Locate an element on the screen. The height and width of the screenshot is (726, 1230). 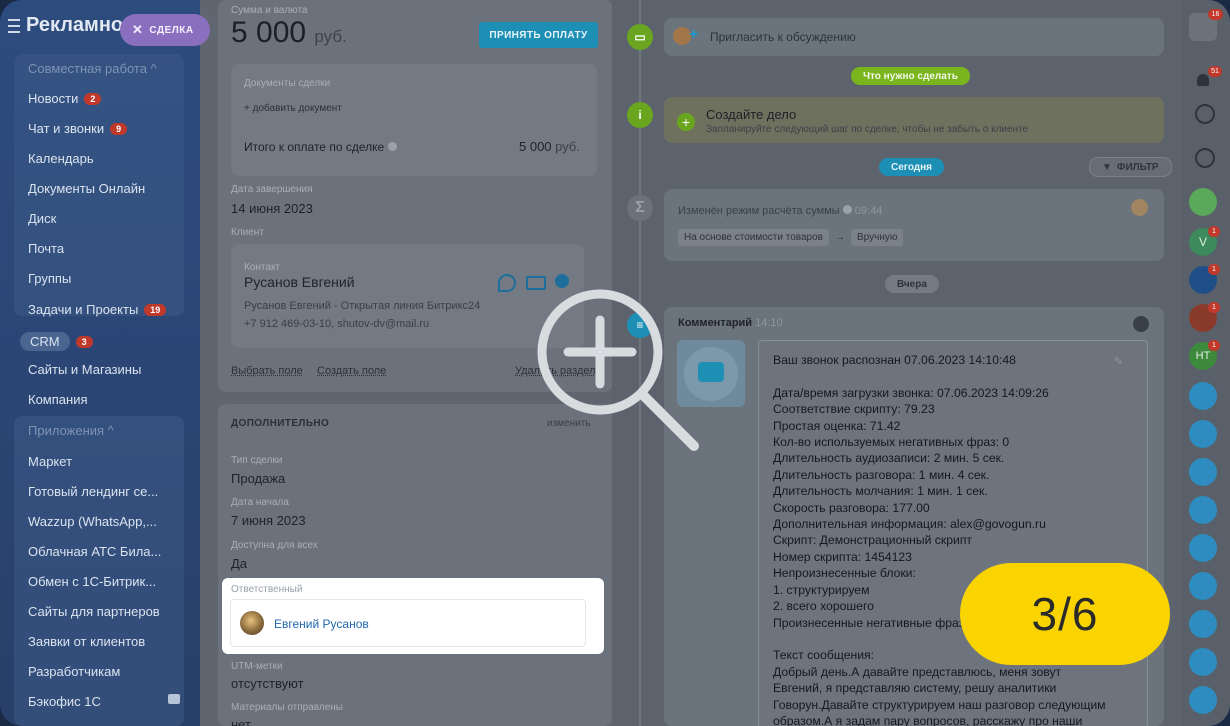
sidebar-item-tasks: Задачи и Проекты 19 is located at coordinates (97, 309).